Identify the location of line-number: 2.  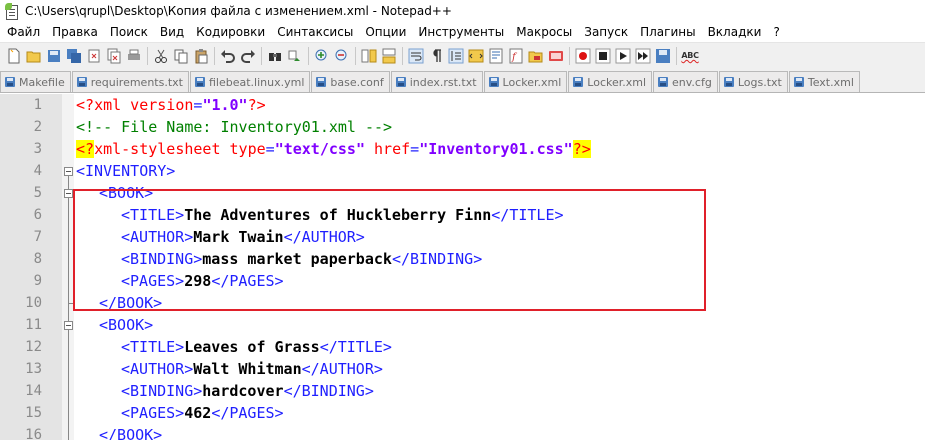
(37, 127).